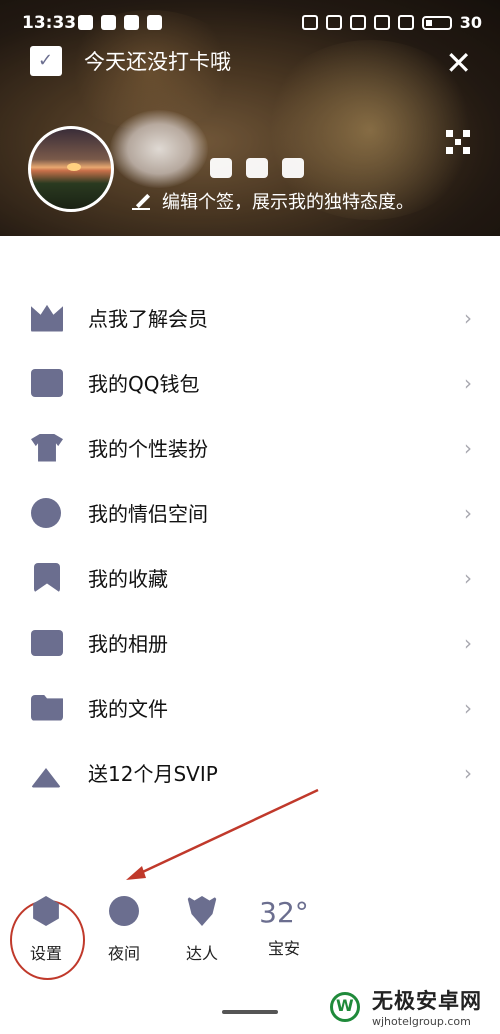 This screenshot has width=500, height=1034. I want to click on watermark: W 无极安卓网 wjhotelgroup.com, so click(406, 1006).